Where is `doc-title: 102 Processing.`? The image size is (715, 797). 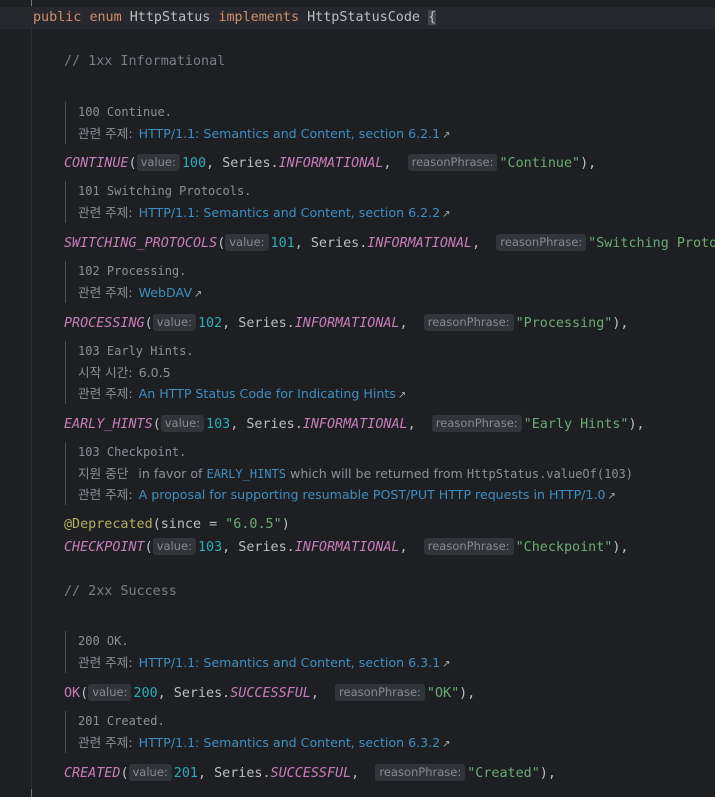
doc-title: 102 Processing. is located at coordinates (132, 271).